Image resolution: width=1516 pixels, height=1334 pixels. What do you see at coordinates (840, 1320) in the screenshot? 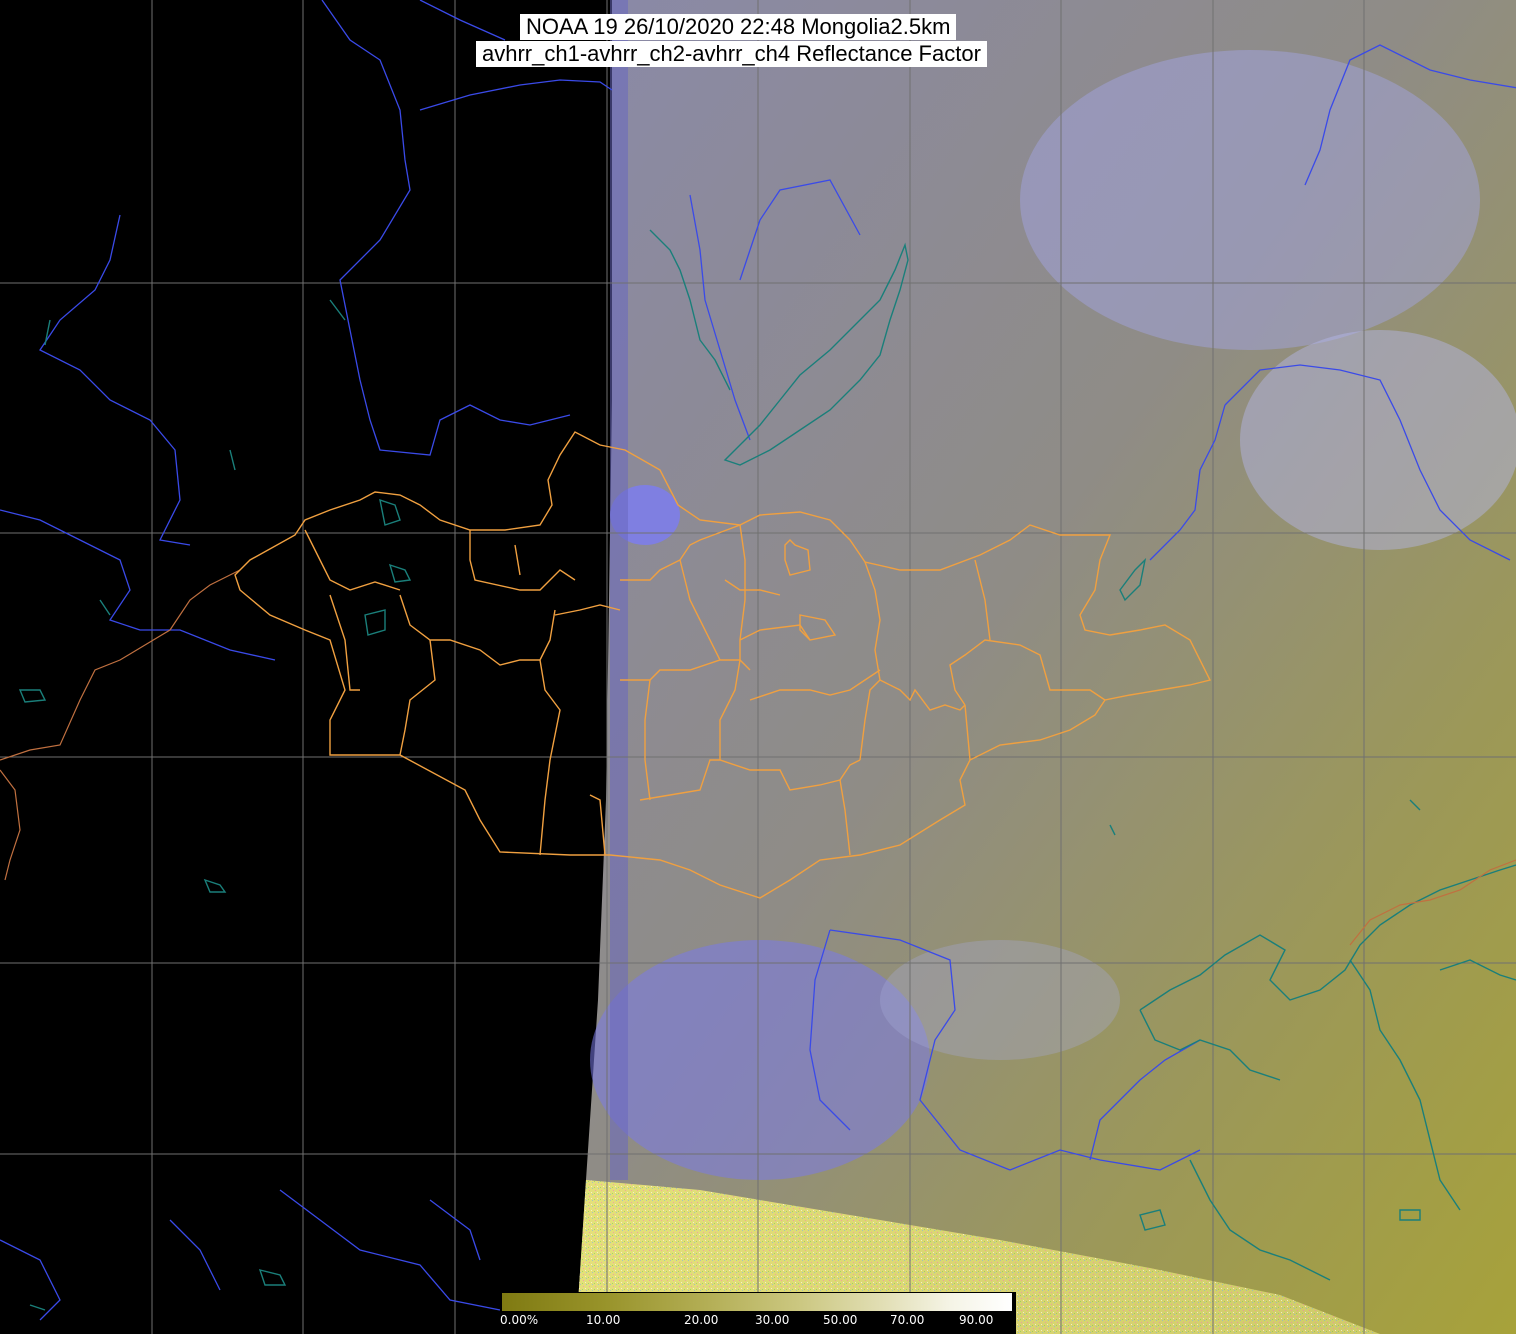
I see `colorbar-label: 50.00` at bounding box center [840, 1320].